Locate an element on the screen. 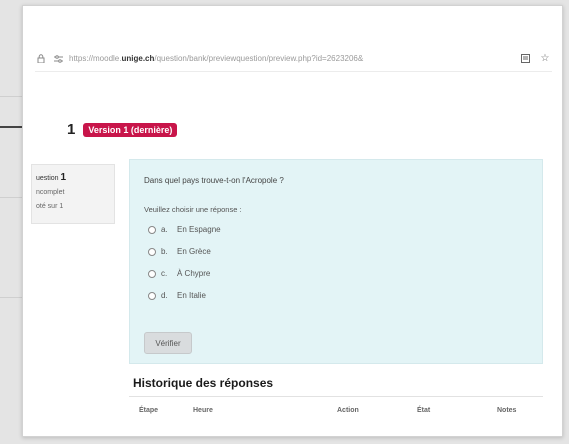 The width and height of the screenshot is (569, 444). option-letter: c. is located at coordinates (164, 273).